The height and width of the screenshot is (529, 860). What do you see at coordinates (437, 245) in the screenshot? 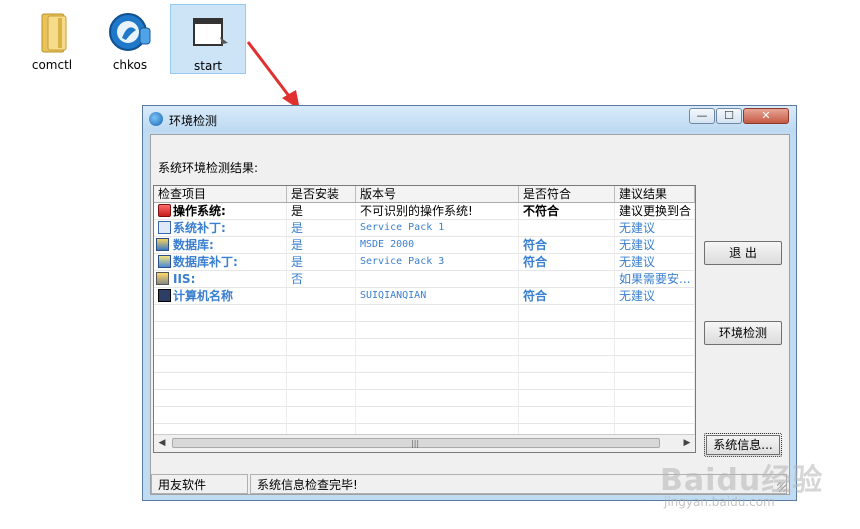
I see `cell-version: MSDE 2000` at bounding box center [437, 245].